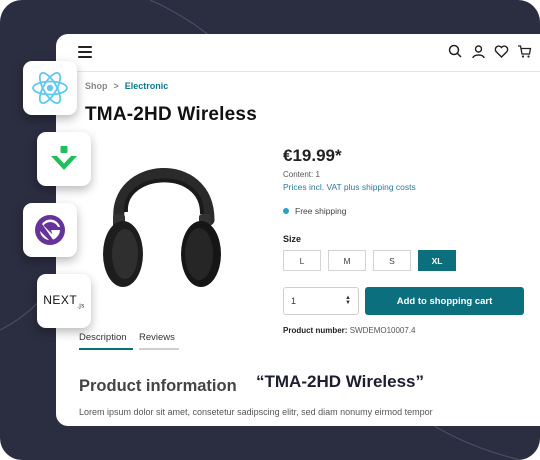 The height and width of the screenshot is (460, 540). I want to click on breadcrumb-shop: Shop, so click(96, 86).